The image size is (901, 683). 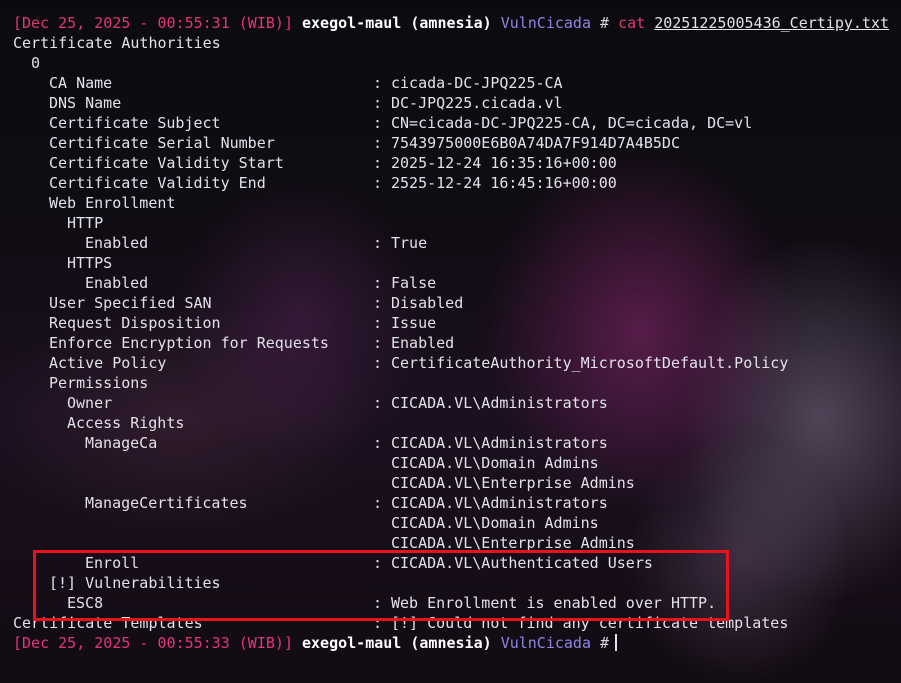 I want to click on kv-value: True, so click(x=409, y=243).